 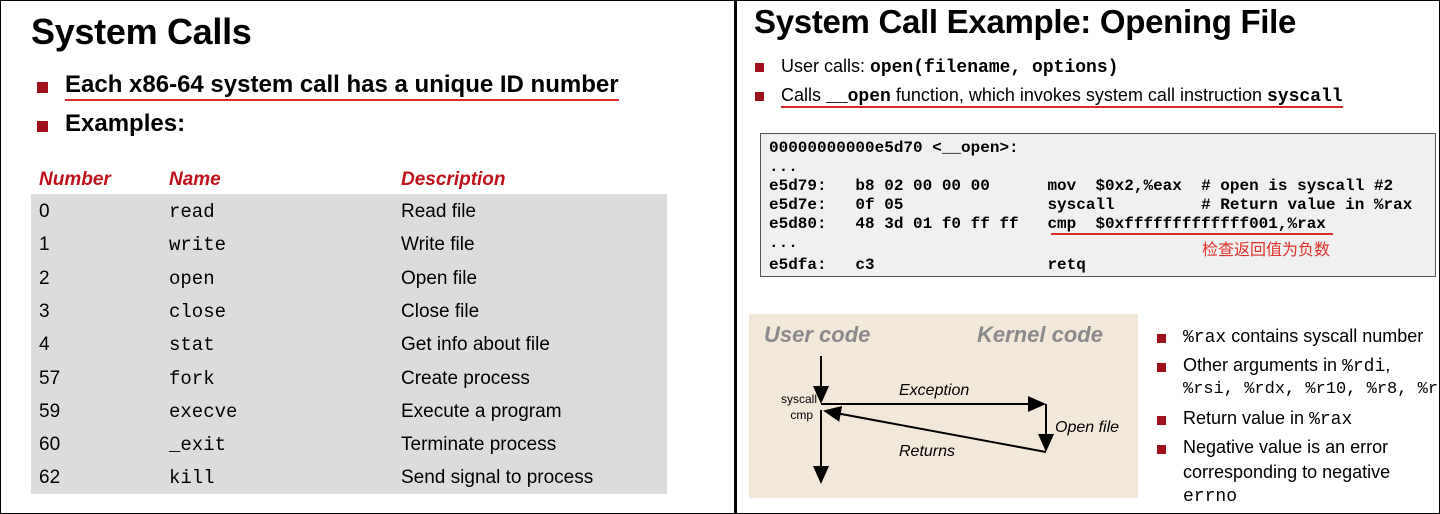 I want to click on row-name: execve, so click(x=203, y=411).